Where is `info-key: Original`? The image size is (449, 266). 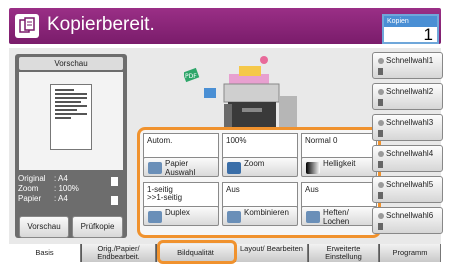
info-key: Original is located at coordinates (32, 178).